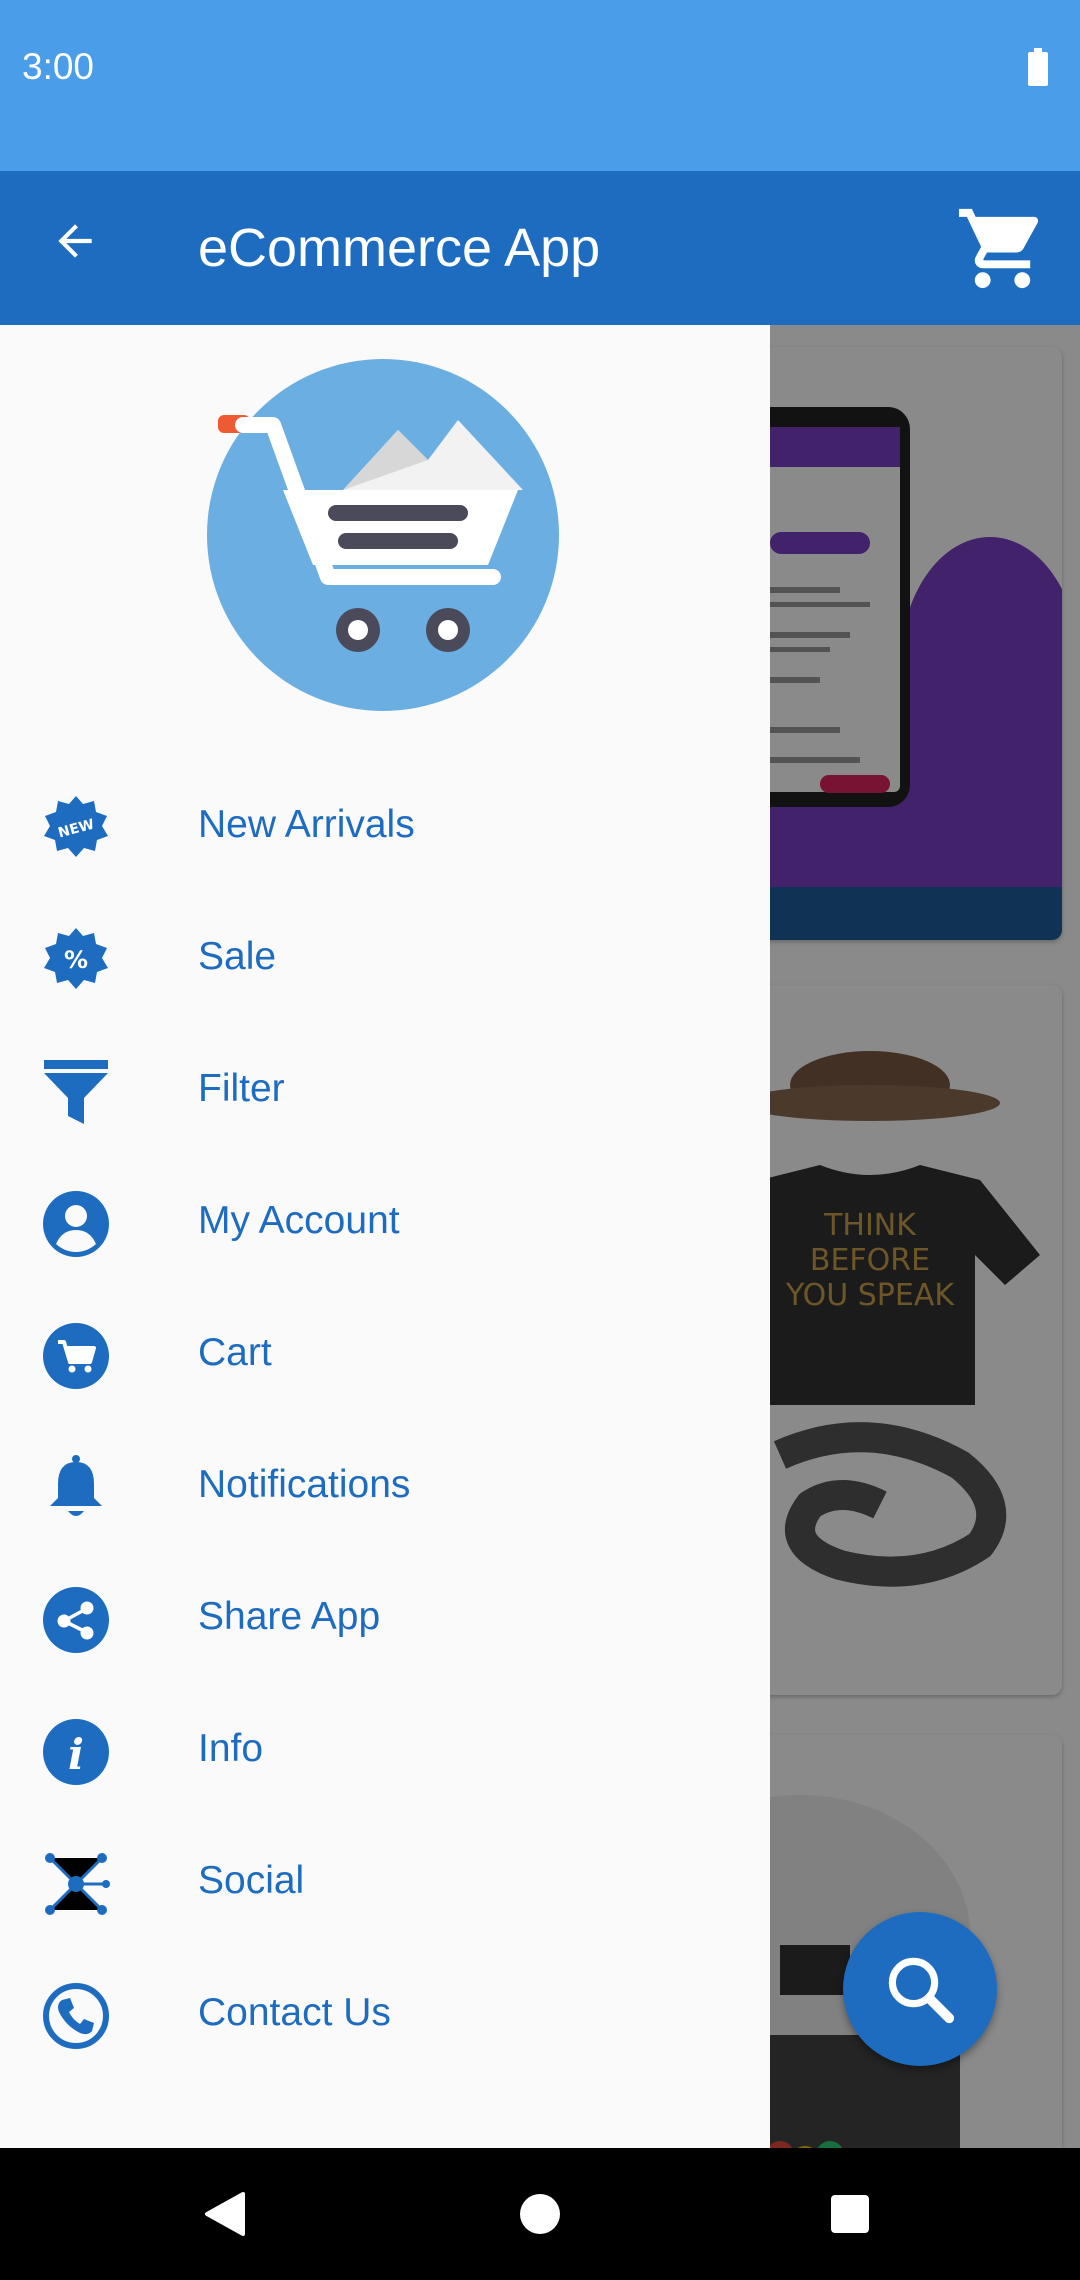 This screenshot has height=2280, width=1080. Describe the element at coordinates (235, 1352) in the screenshot. I see `menu-label-cart: Cart` at that location.